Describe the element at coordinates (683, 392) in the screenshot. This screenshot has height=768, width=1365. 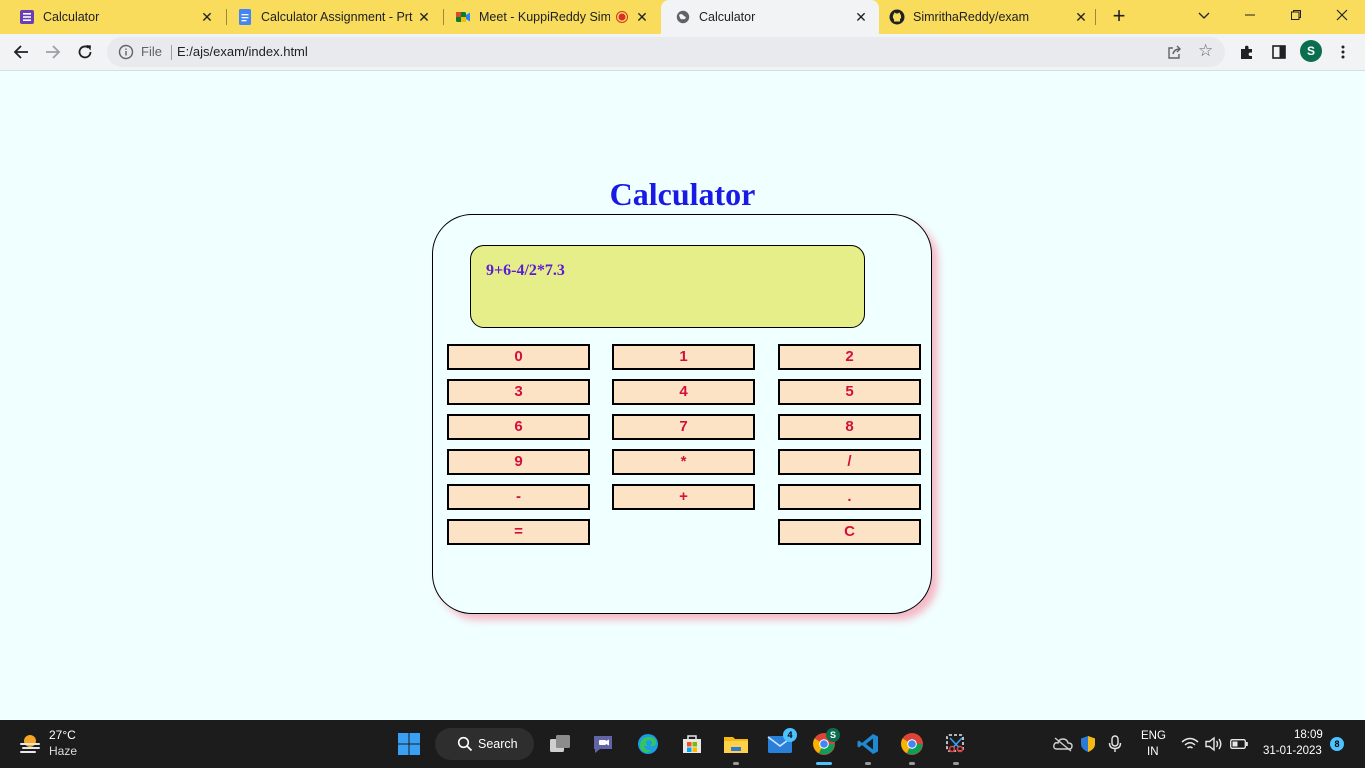
I see `key-4: 4` at that location.